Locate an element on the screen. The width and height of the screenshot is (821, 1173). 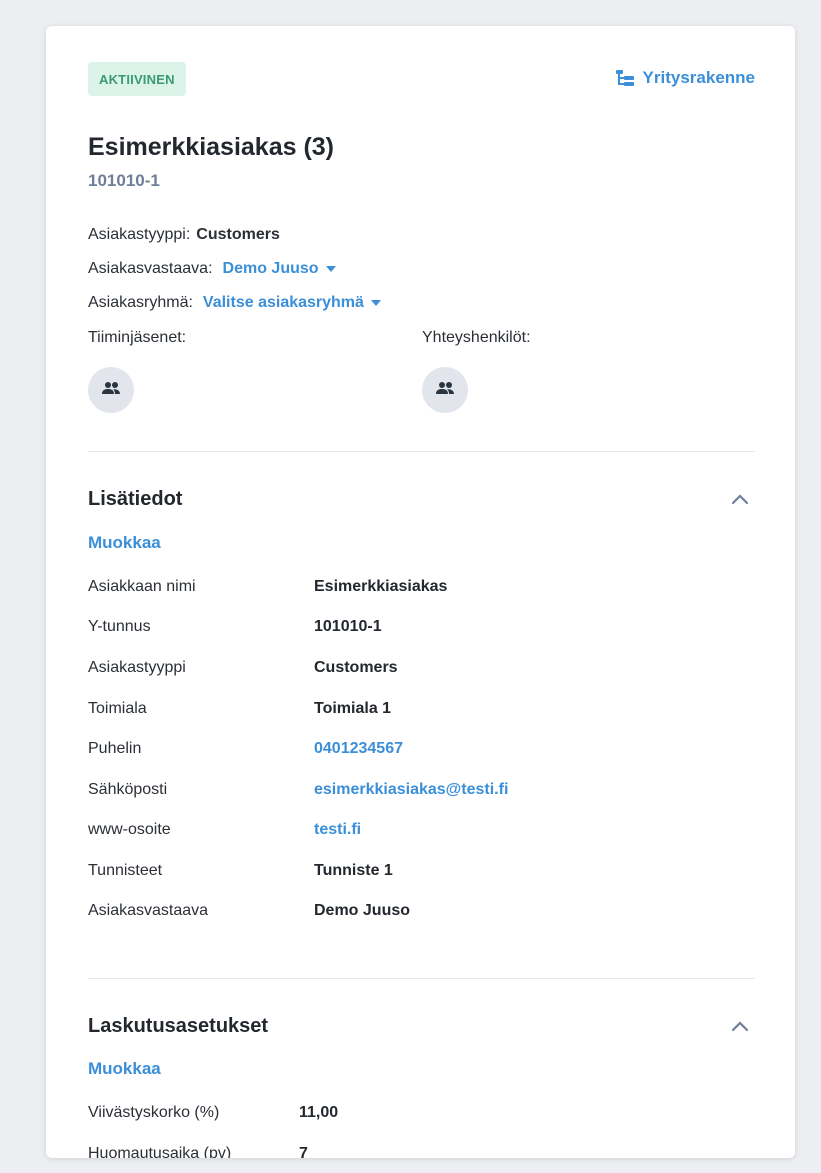
customer-group-dropdown: Valitse asiakasryhmä is located at coordinates (292, 303).